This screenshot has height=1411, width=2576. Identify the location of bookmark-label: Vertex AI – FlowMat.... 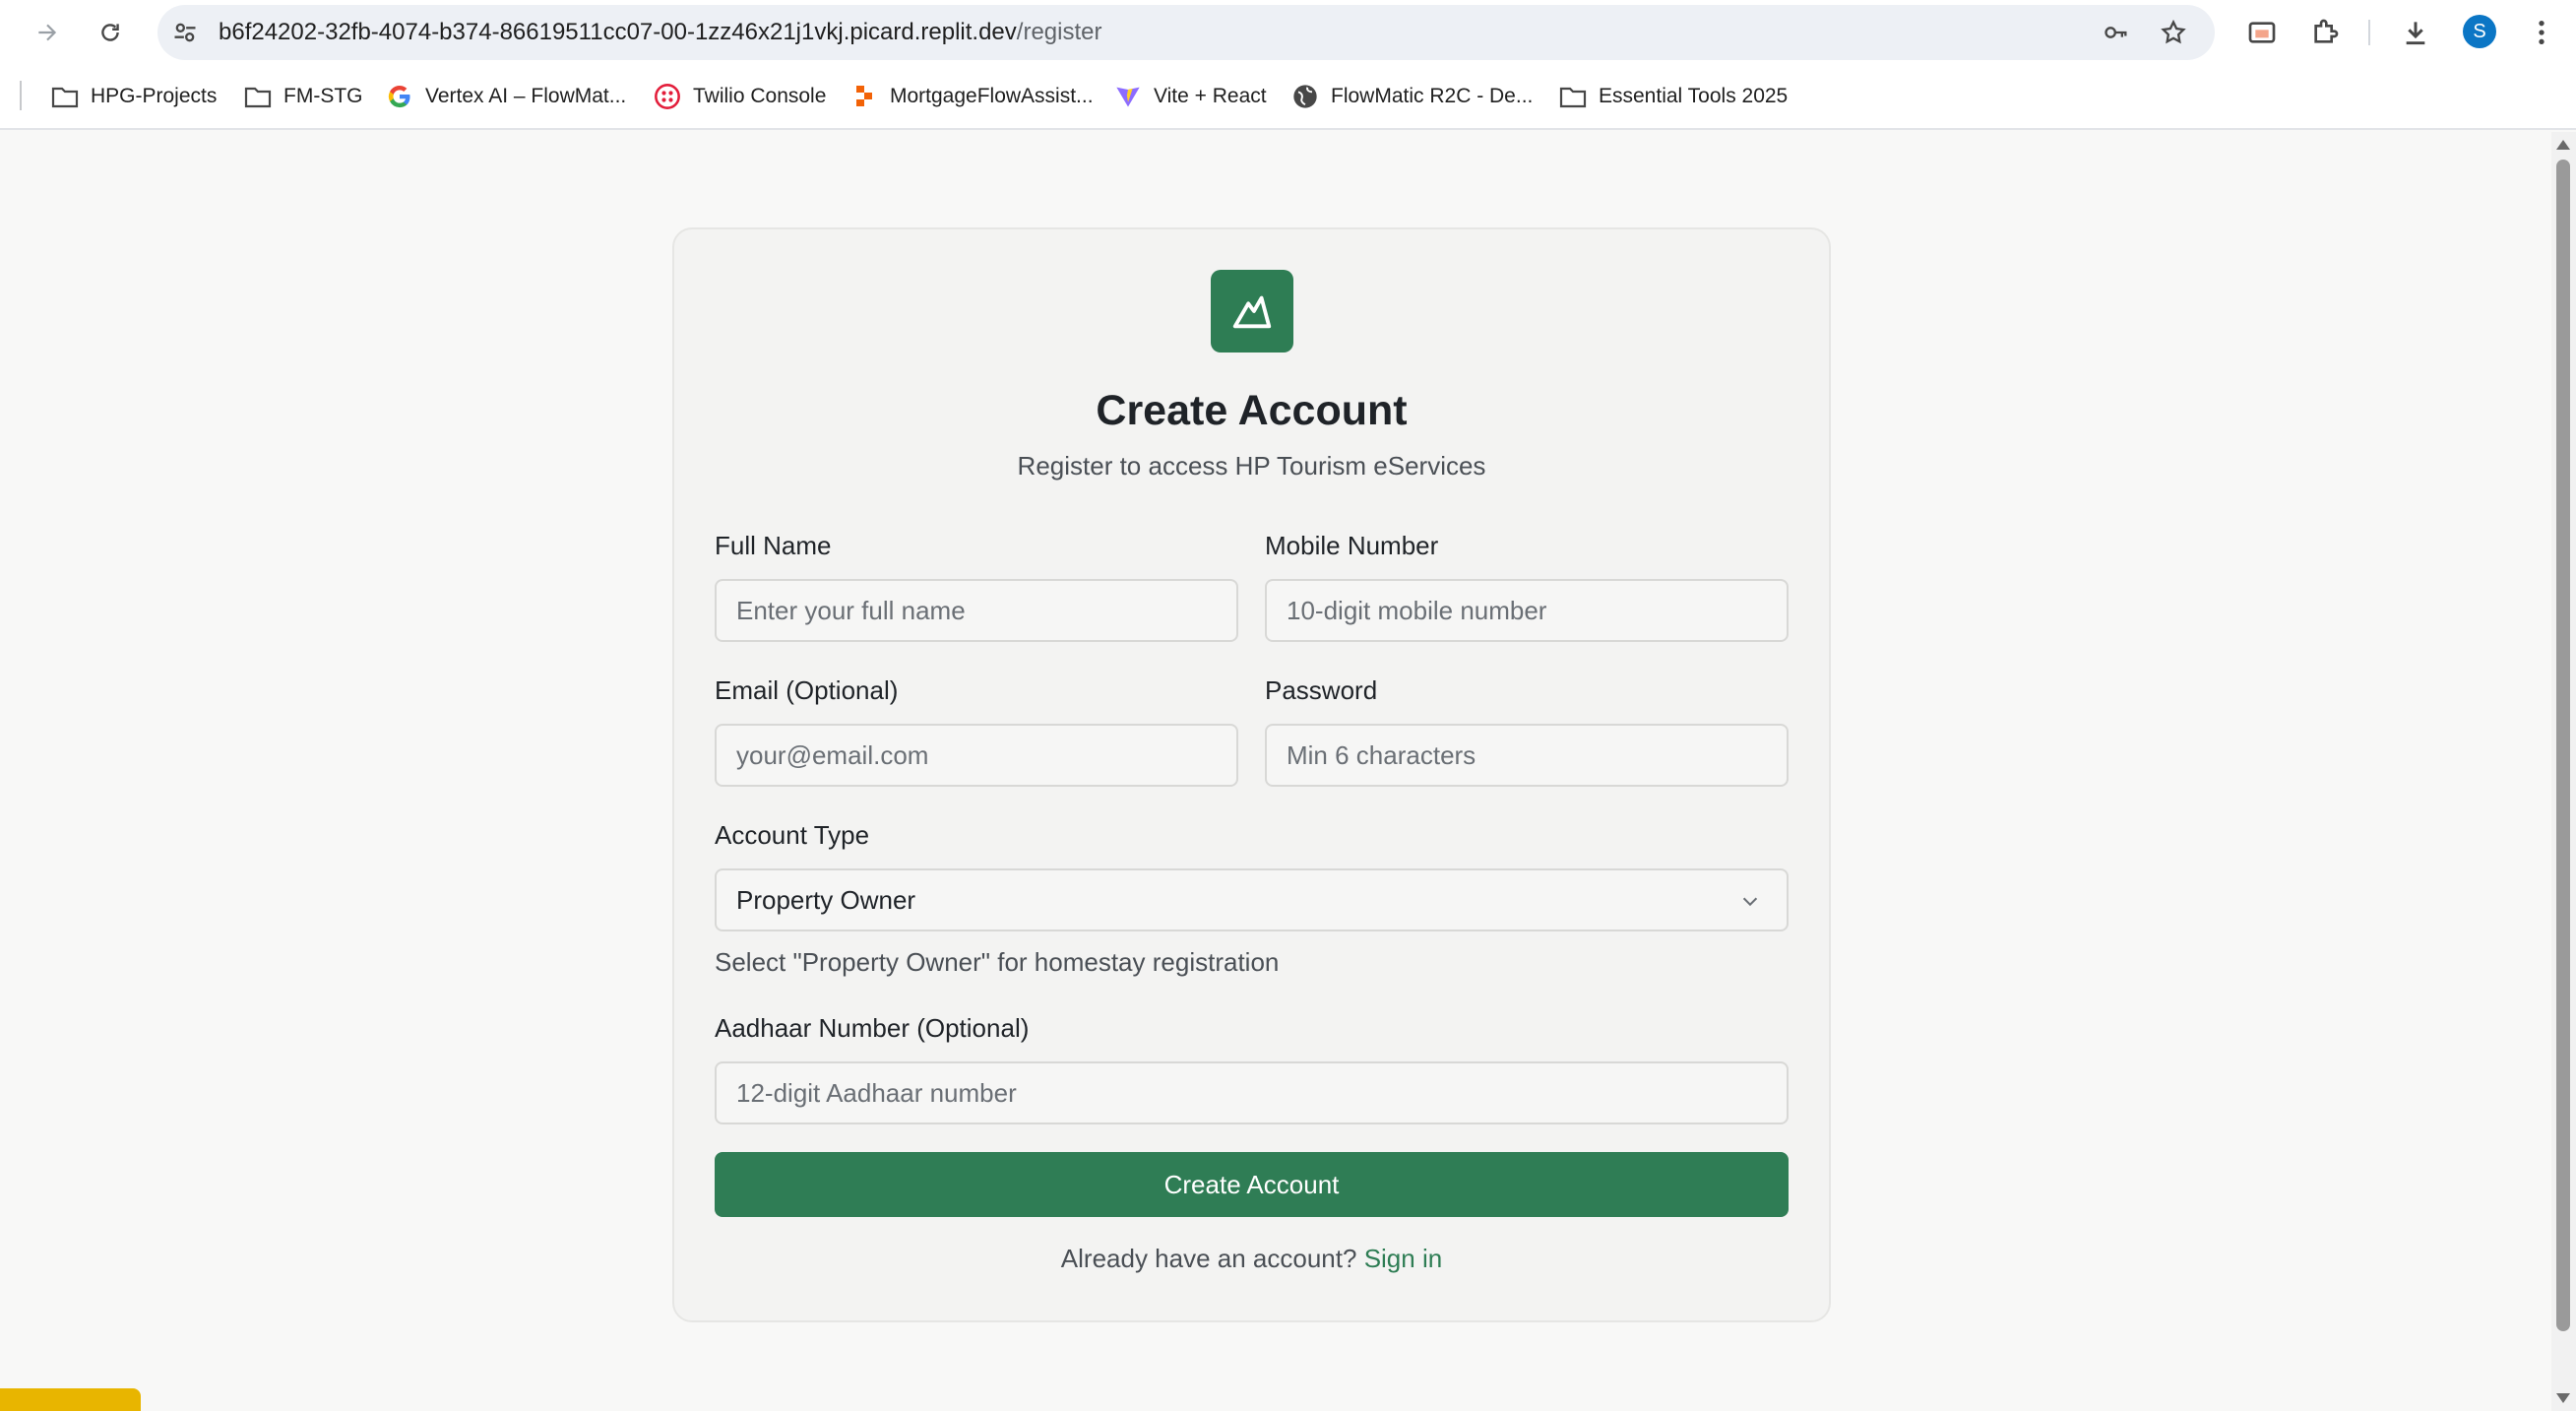
(526, 96).